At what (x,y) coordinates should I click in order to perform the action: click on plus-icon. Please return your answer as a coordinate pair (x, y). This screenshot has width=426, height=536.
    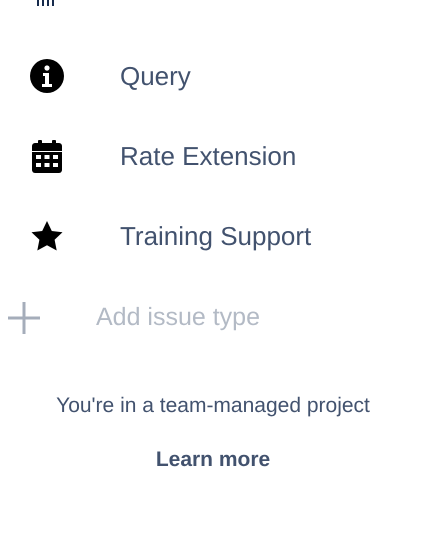
    Looking at the image, I should click on (24, 318).